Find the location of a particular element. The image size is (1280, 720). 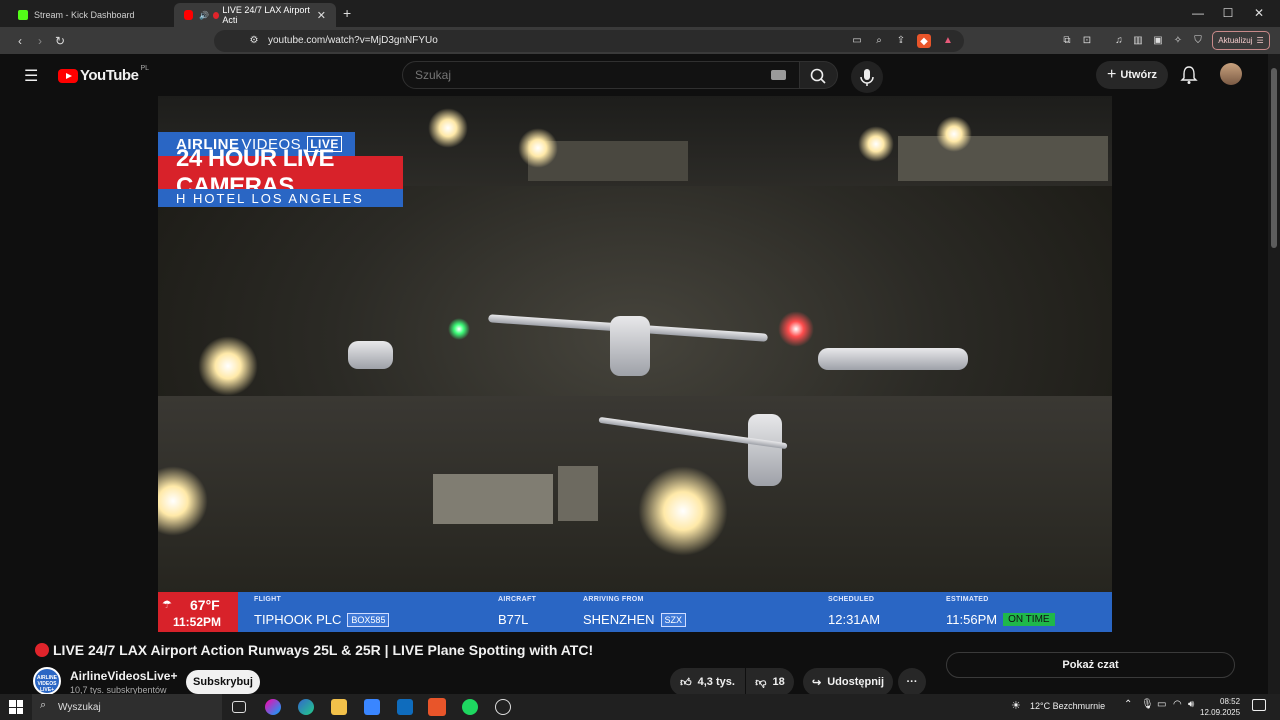

leo-icon: ✧ is located at coordinates (1178, 41).